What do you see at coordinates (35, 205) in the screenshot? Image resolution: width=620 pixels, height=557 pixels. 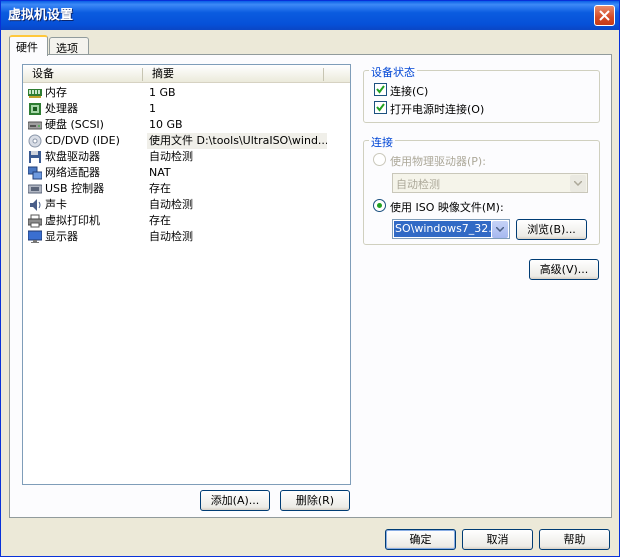 I see `sound-icon` at bounding box center [35, 205].